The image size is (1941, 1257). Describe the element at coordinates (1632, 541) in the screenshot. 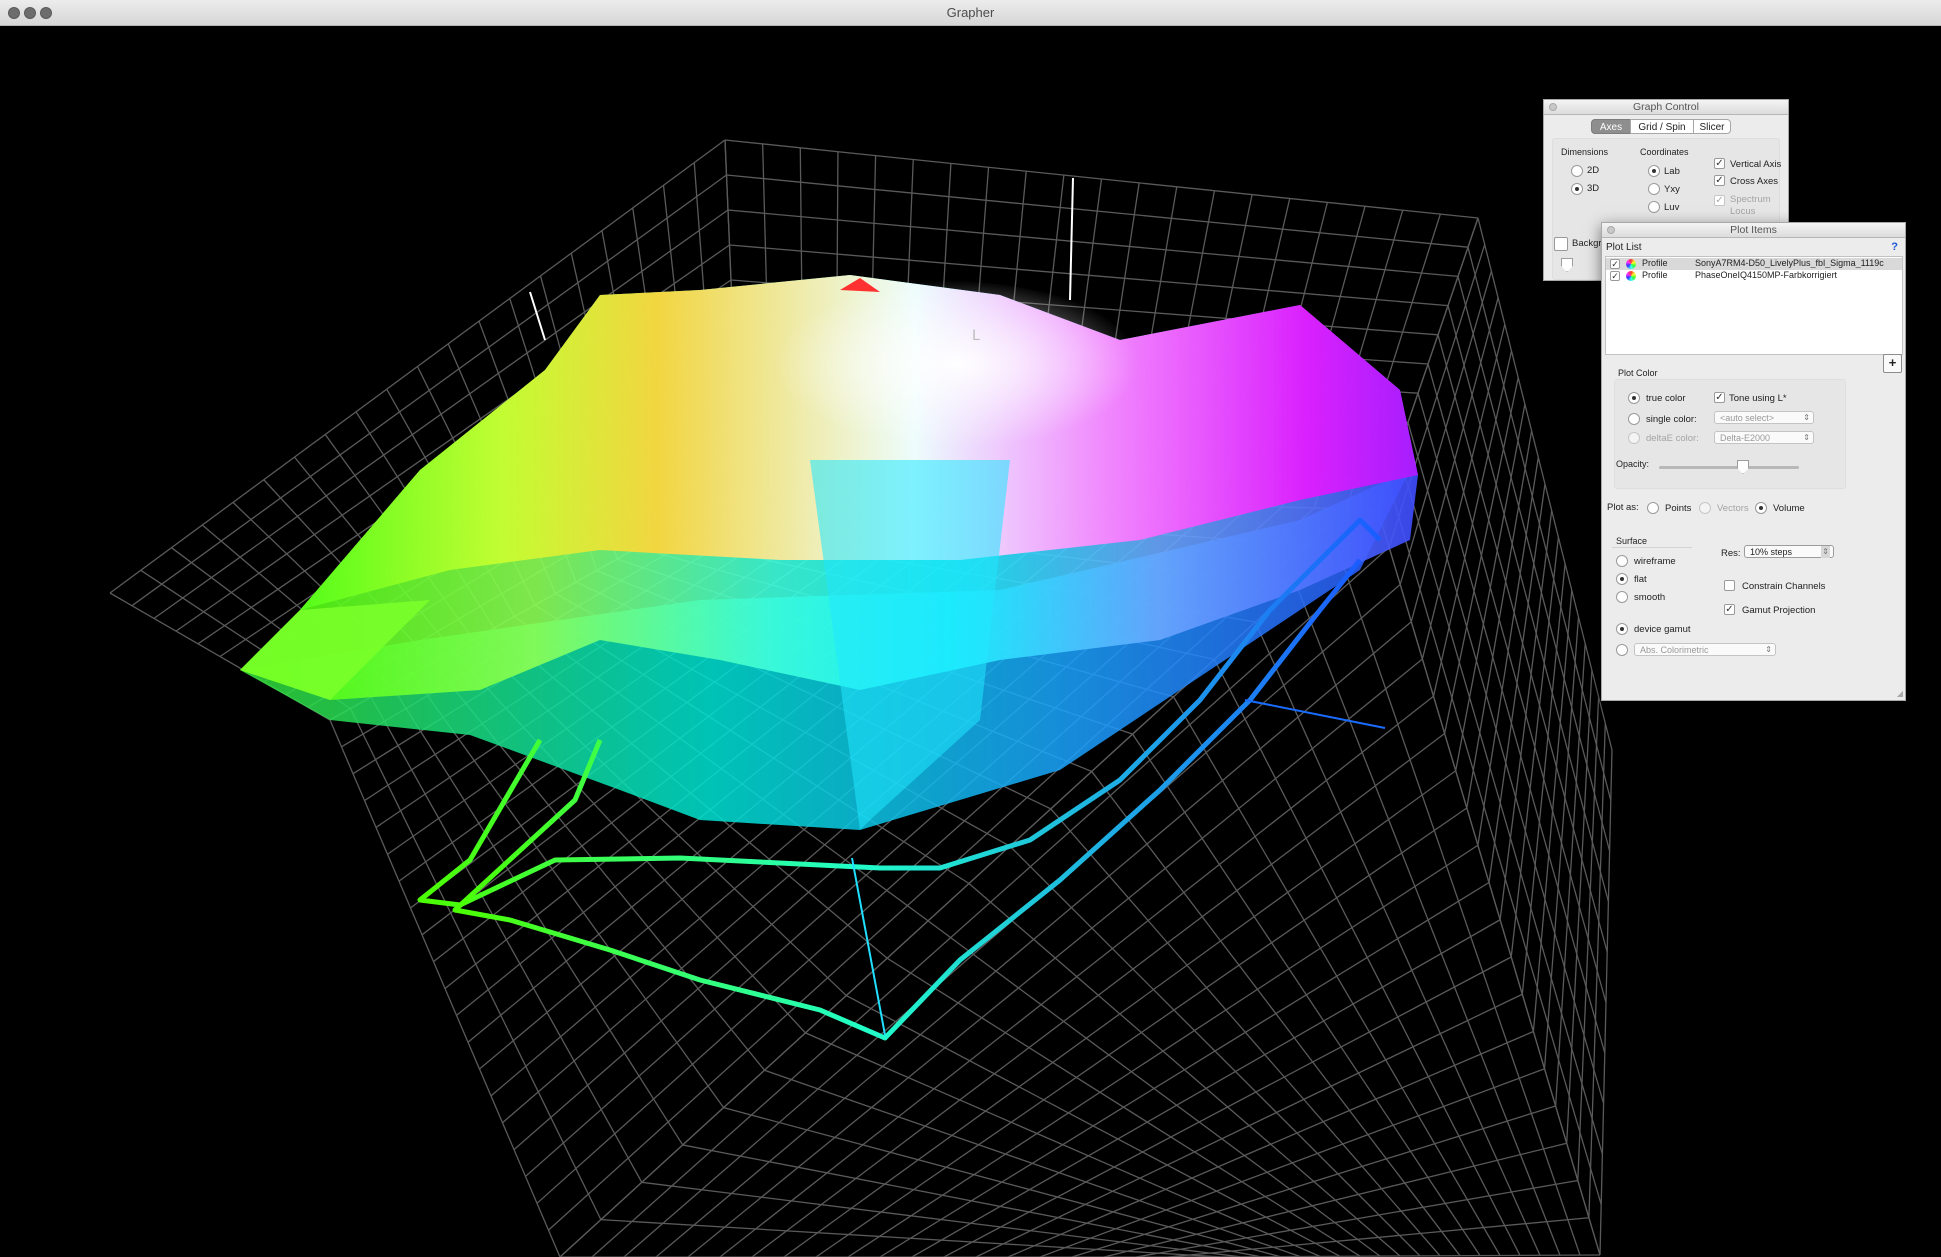

I see `surface-heading: Surface` at that location.